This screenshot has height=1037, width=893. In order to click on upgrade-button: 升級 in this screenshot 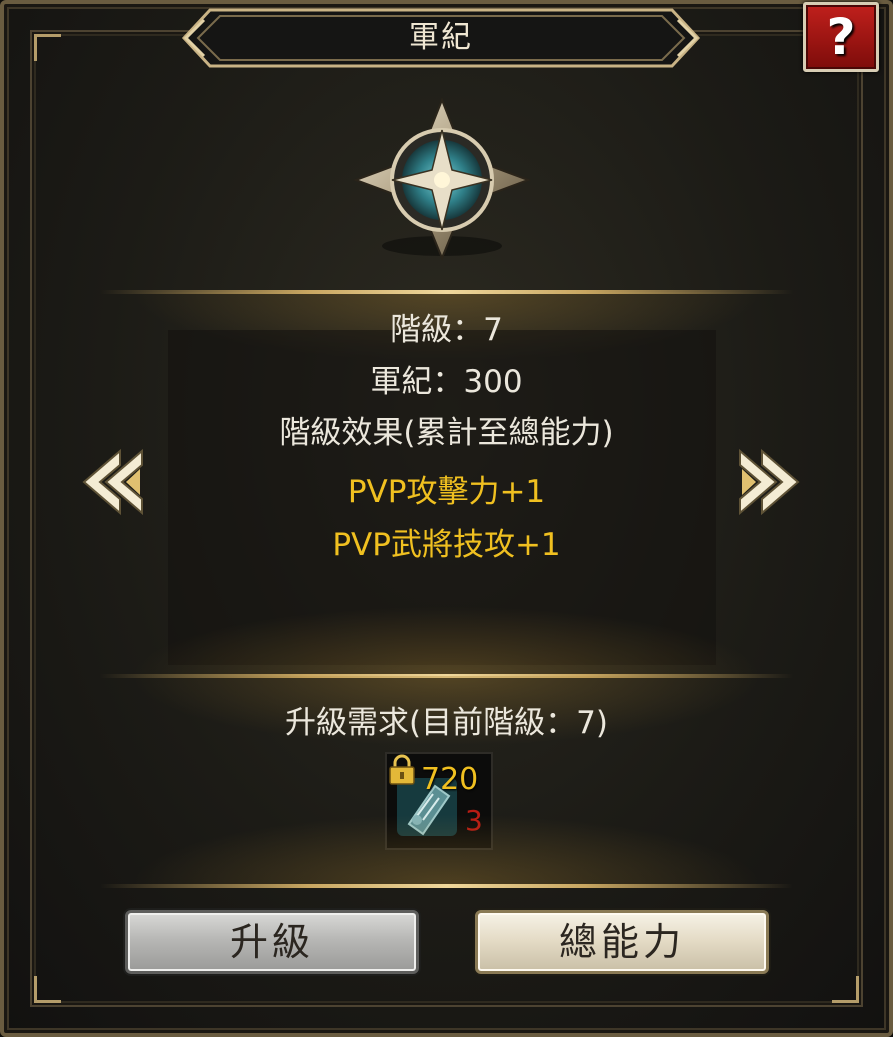, I will do `click(272, 942)`.